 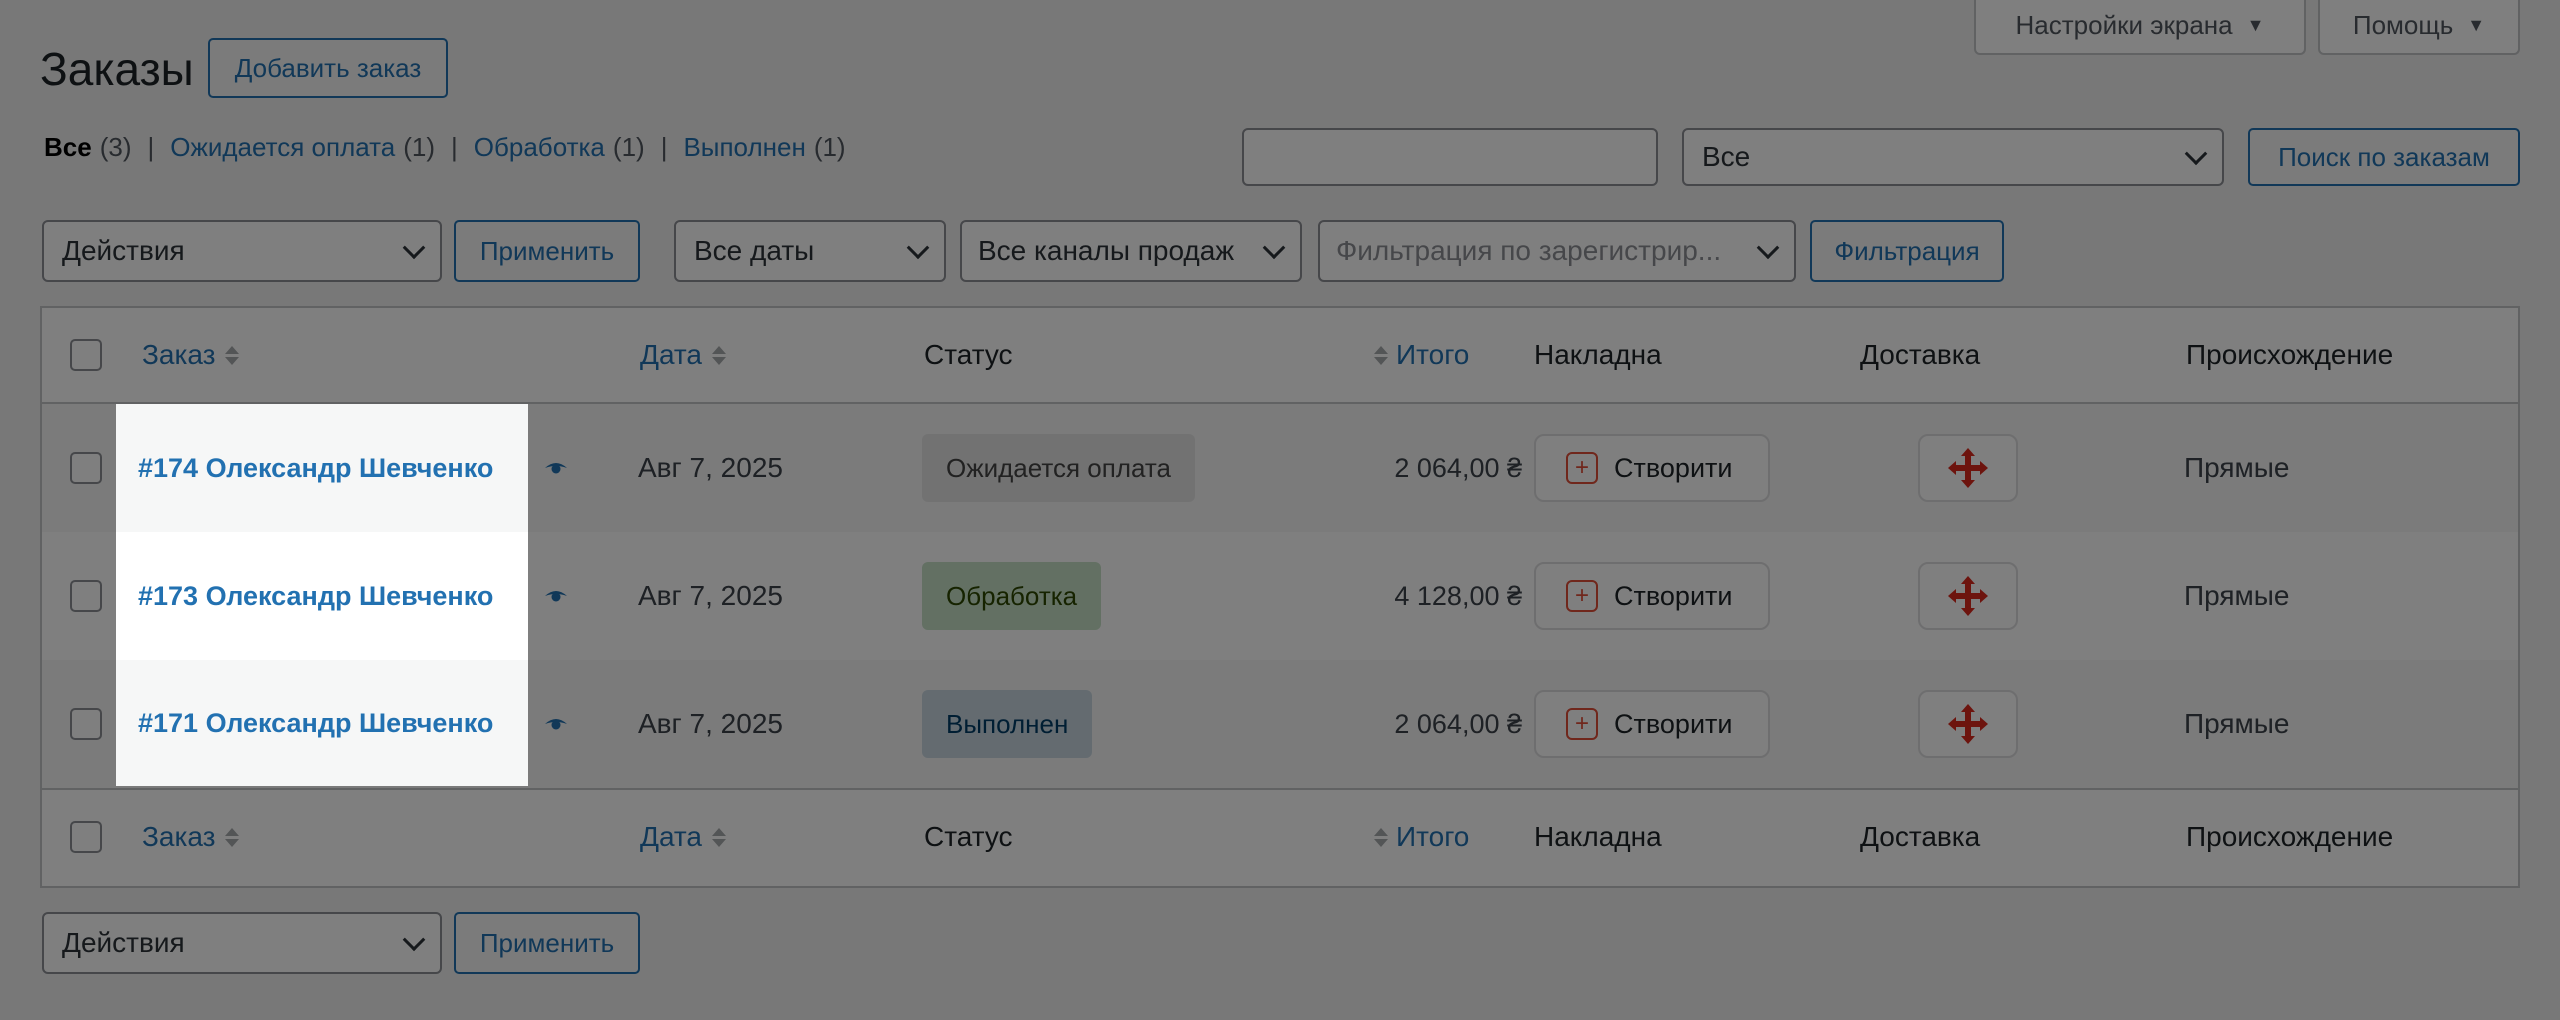 I want to click on status-badge: Выполнен, so click(x=1007, y=724).